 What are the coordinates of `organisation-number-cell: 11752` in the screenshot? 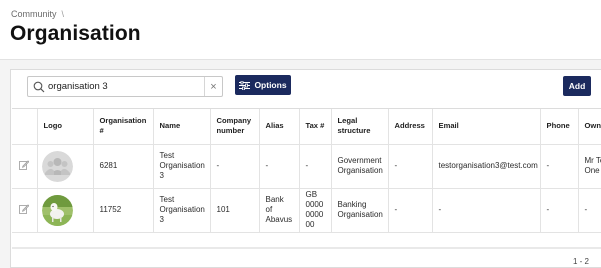 It's located at (123, 210).